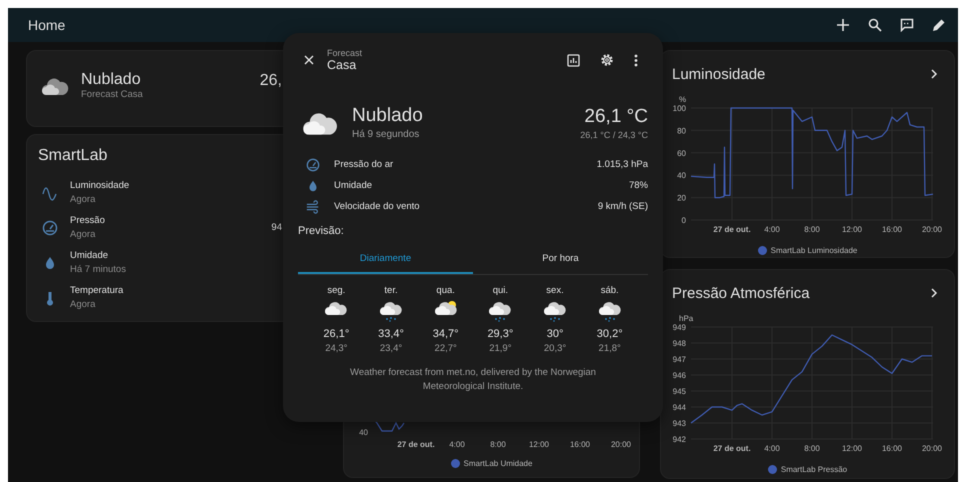 This screenshot has height=482, width=966. Describe the element at coordinates (682, 99) in the screenshot. I see `axis-unit: %` at that location.